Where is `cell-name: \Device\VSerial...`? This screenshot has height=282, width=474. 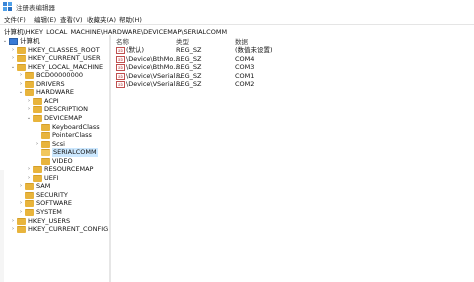 cell-name: \Device\VSerial... is located at coordinates (154, 84).